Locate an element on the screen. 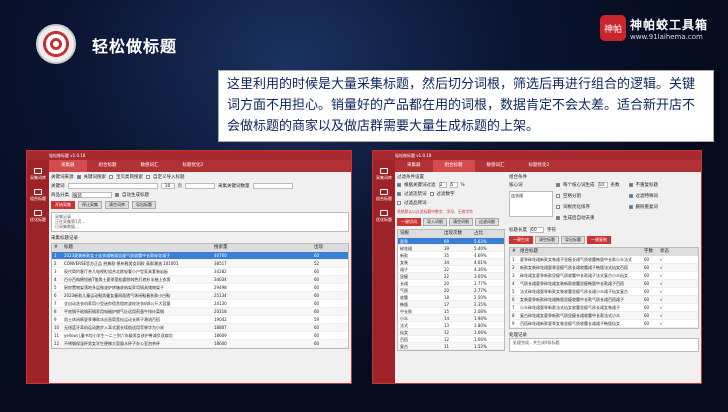 This screenshot has height=412, width=728. cell: 气质 is located at coordinates (404, 290).